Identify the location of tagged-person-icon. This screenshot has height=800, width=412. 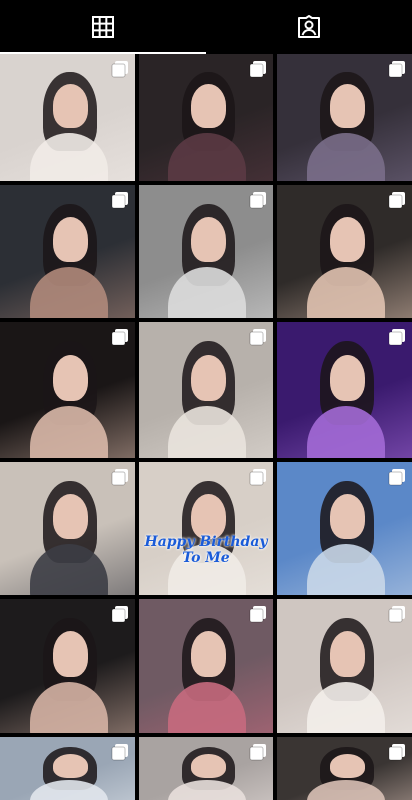
(309, 26).